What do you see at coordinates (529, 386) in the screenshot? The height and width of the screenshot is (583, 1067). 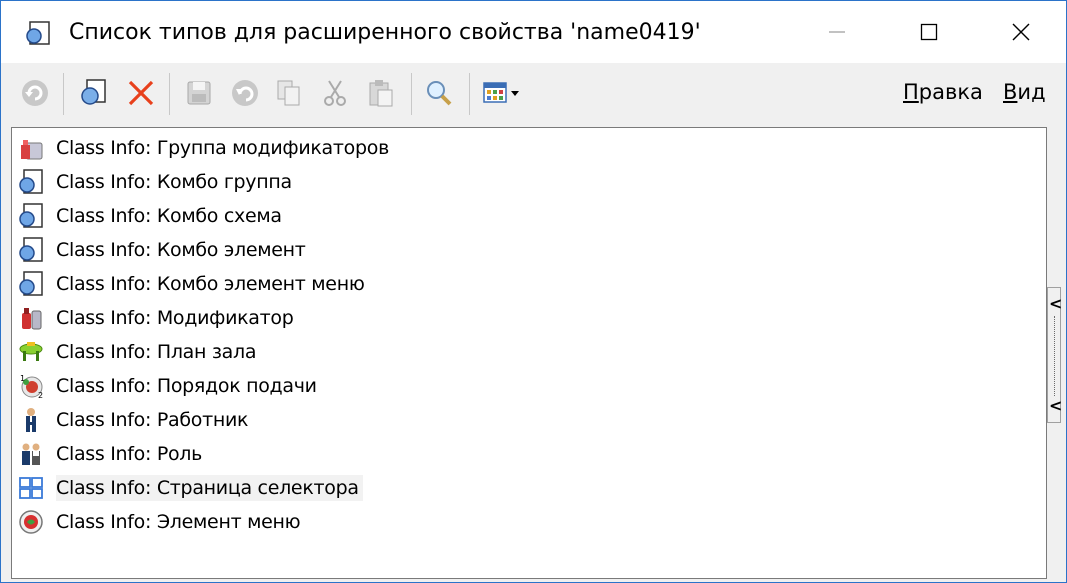 I see `list-item: 12 Class Info: Порядок подачи` at bounding box center [529, 386].